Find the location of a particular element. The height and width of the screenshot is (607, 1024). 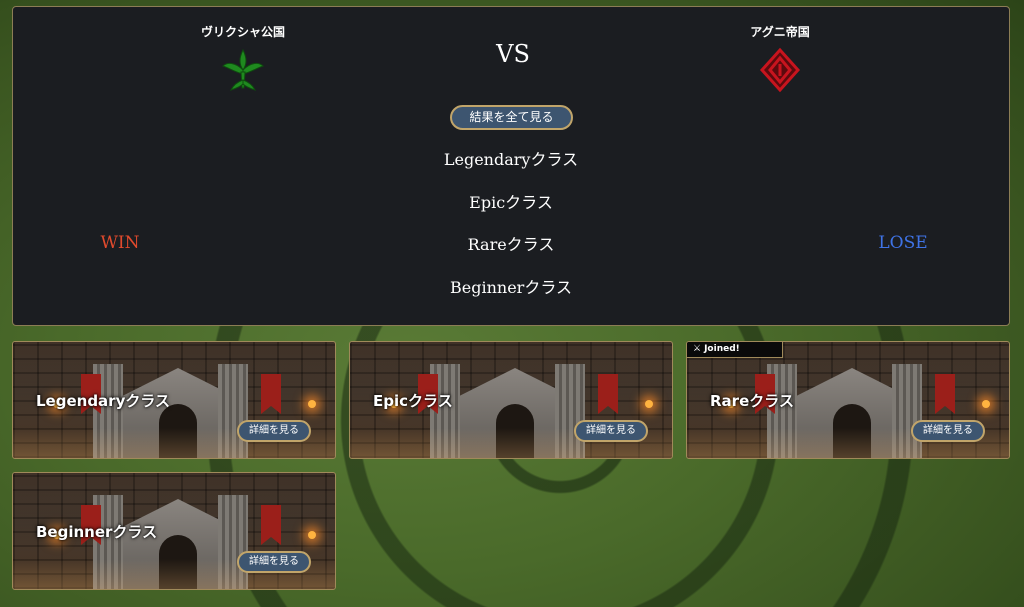

right-faction: アグニ帝国 is located at coordinates (780, 59).